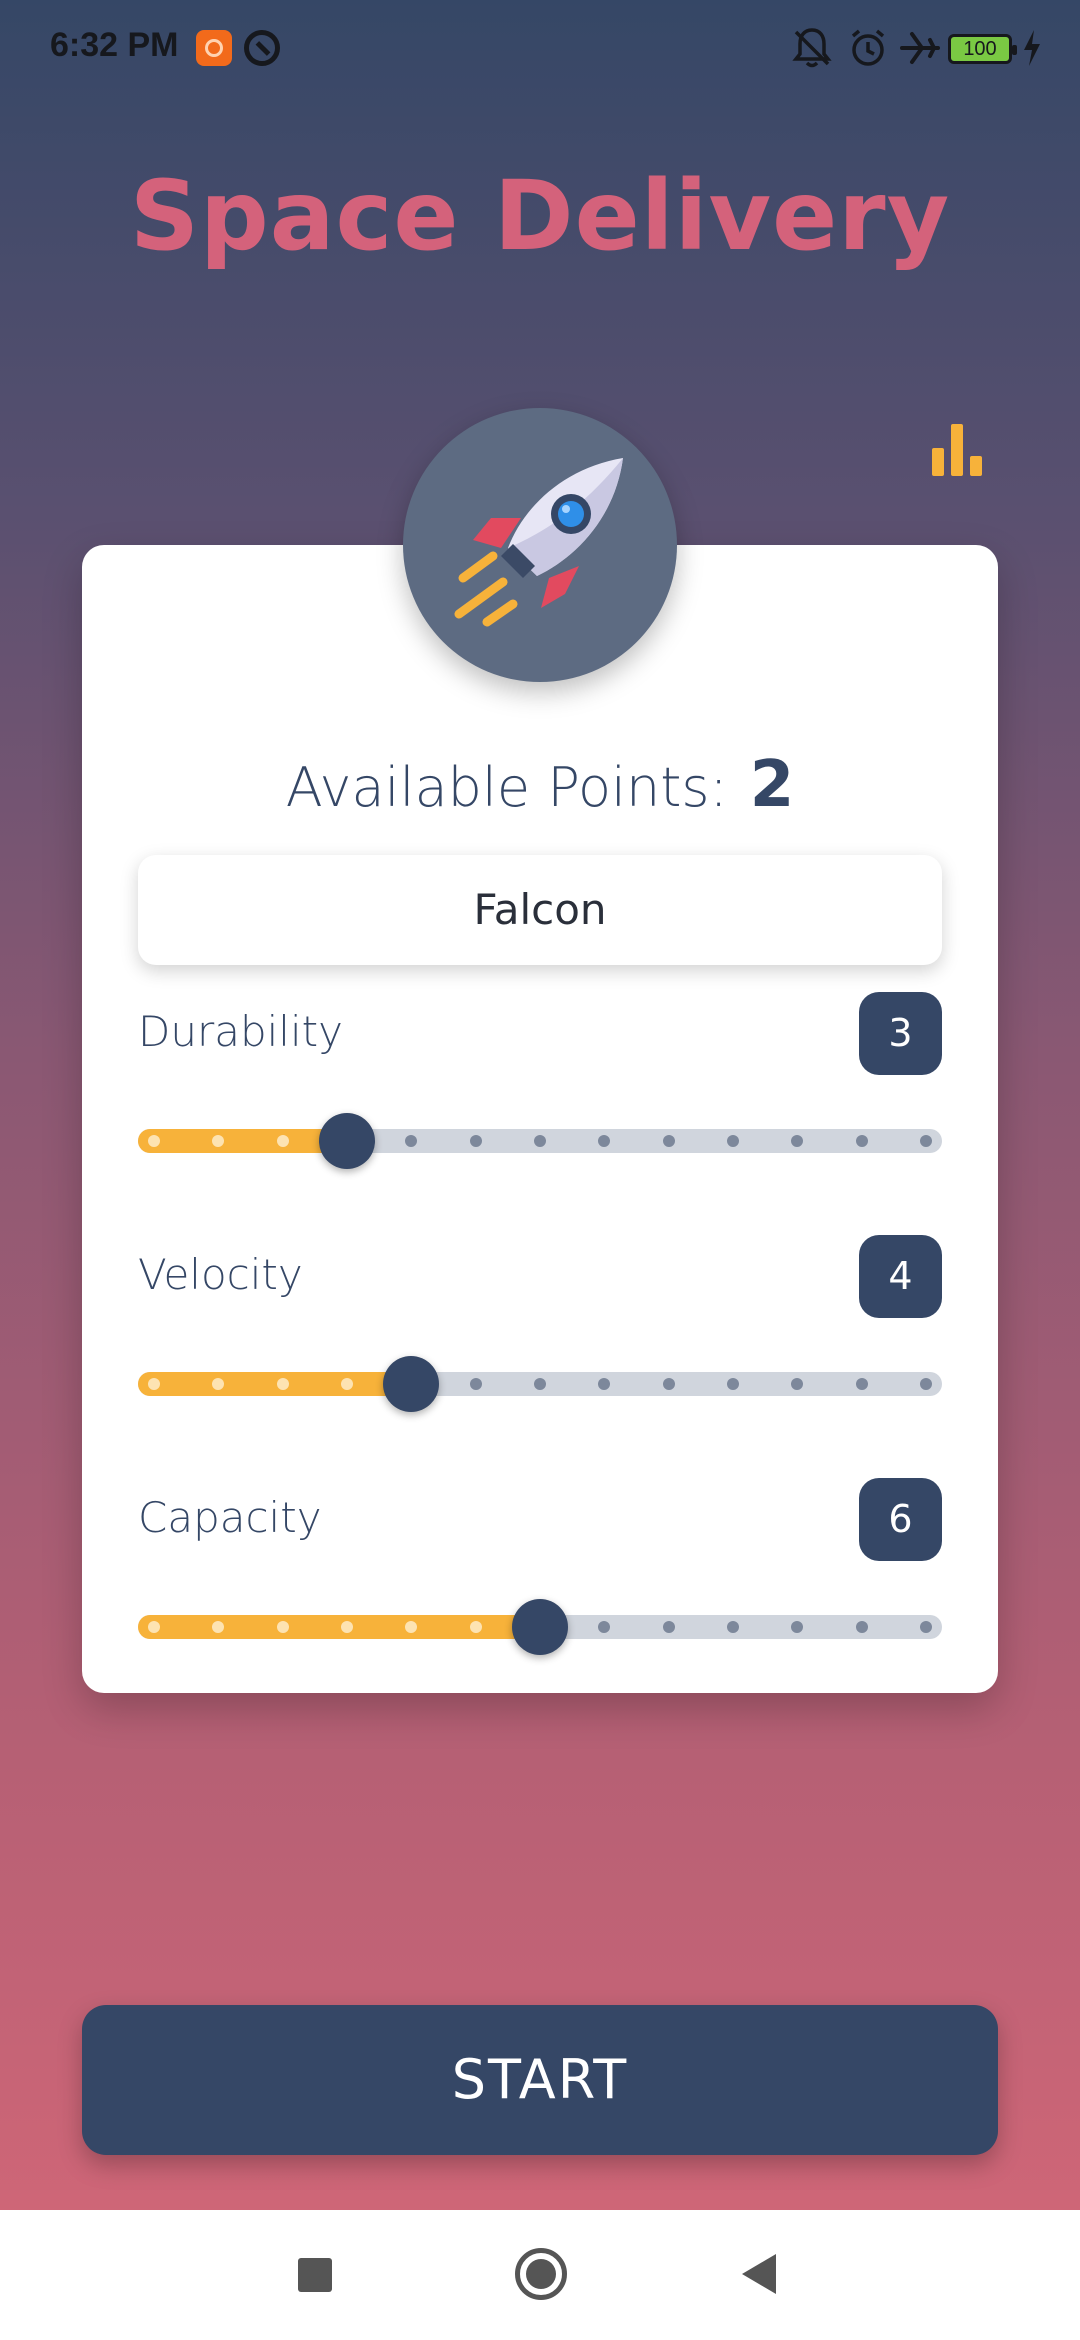  Describe the element at coordinates (900, 1033) in the screenshot. I see `durability-value-badge: 3` at that location.